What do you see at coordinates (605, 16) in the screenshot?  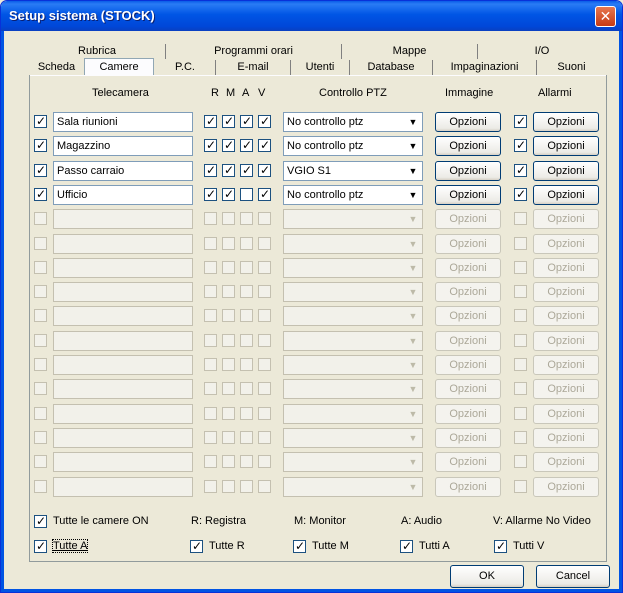 I see `close-icon: ✕` at bounding box center [605, 16].